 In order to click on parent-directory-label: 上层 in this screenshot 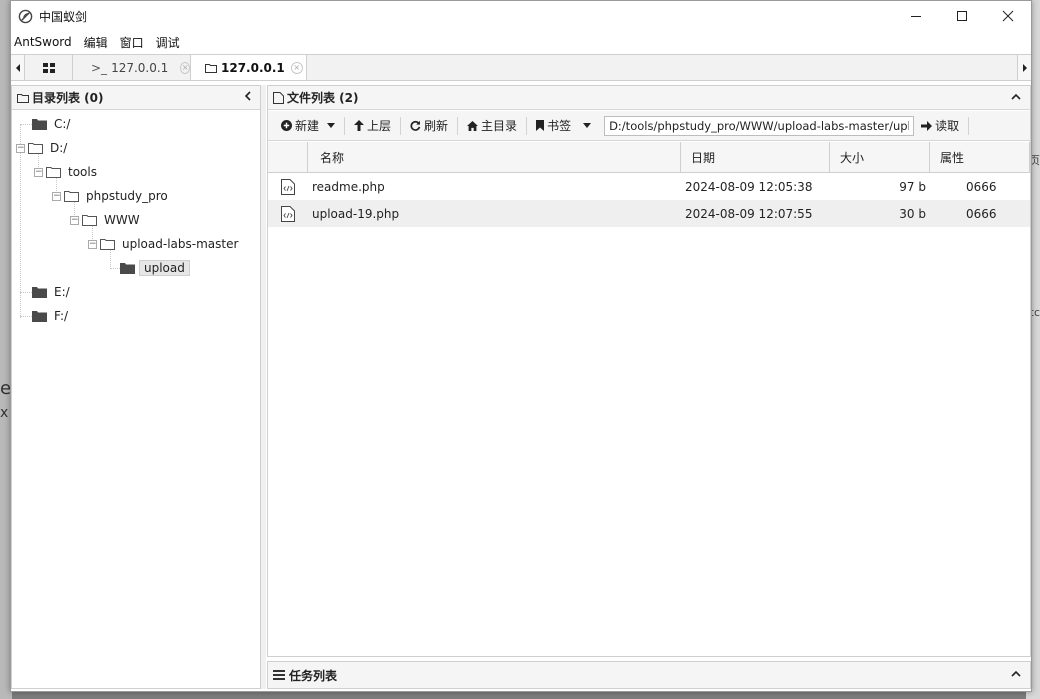, I will do `click(379, 126)`.